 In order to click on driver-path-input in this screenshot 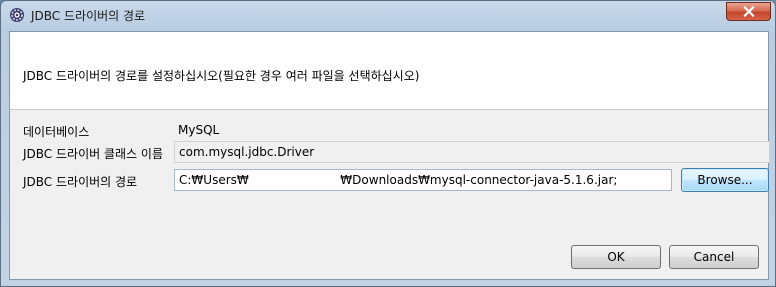, I will do `click(423, 180)`.